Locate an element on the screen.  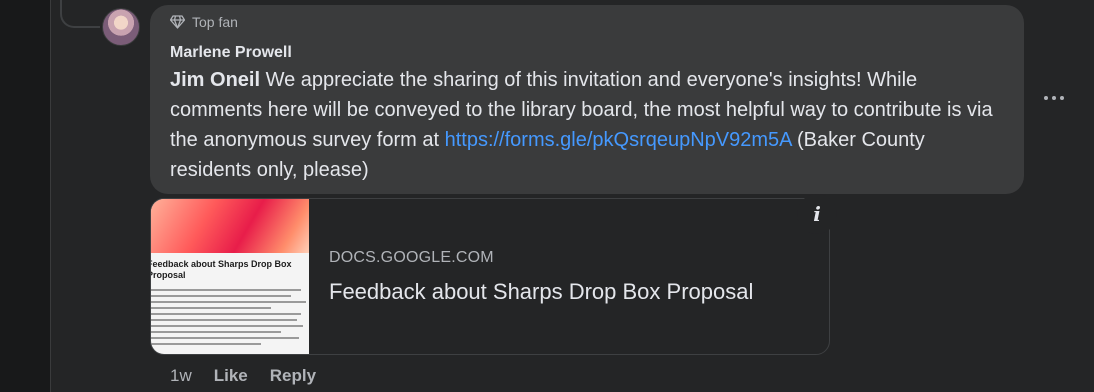
avatar is located at coordinates (121, 27).